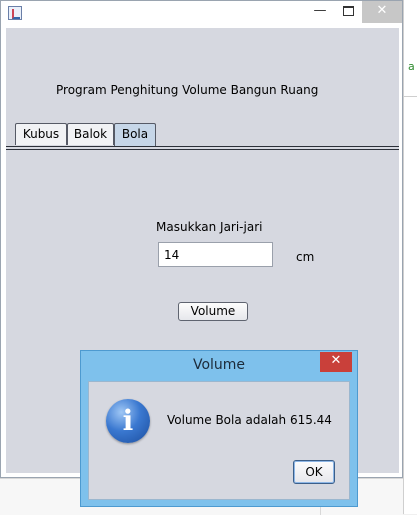 This screenshot has height=515, width=417. What do you see at coordinates (202, 149) in the screenshot?
I see `tab-divider-bottom` at bounding box center [202, 149].